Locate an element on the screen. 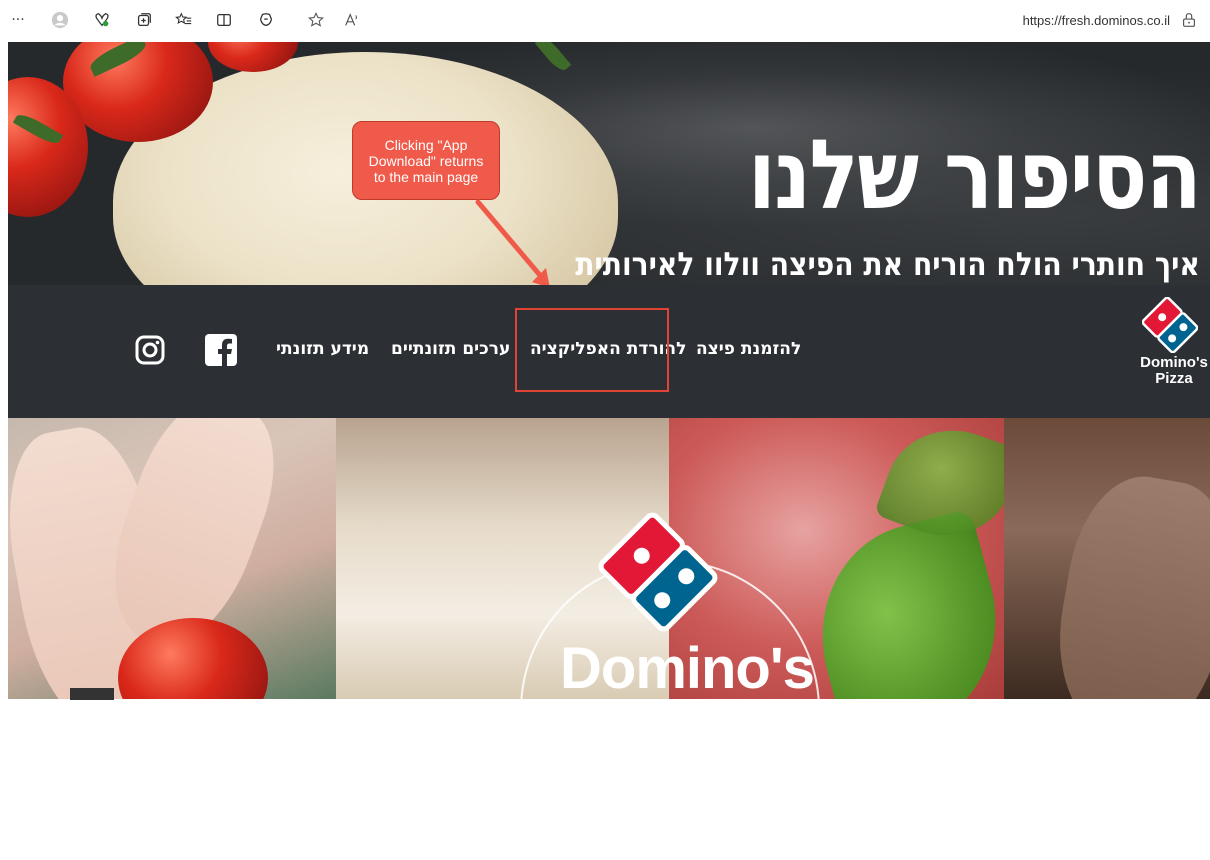 The image size is (1210, 860). promo-brand-word: Domino's is located at coordinates (687, 668).